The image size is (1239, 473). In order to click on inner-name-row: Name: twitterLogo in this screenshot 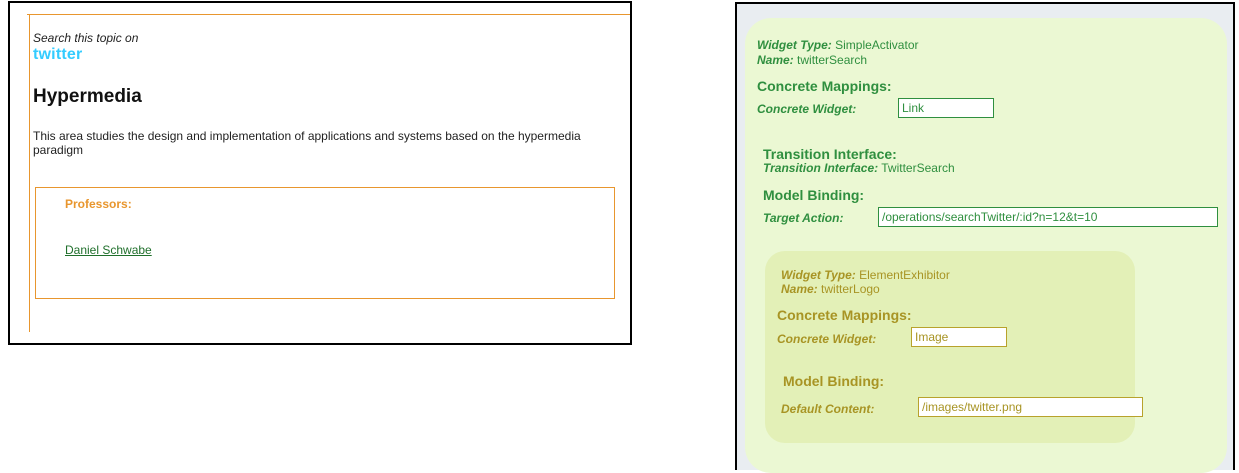, I will do `click(830, 289)`.